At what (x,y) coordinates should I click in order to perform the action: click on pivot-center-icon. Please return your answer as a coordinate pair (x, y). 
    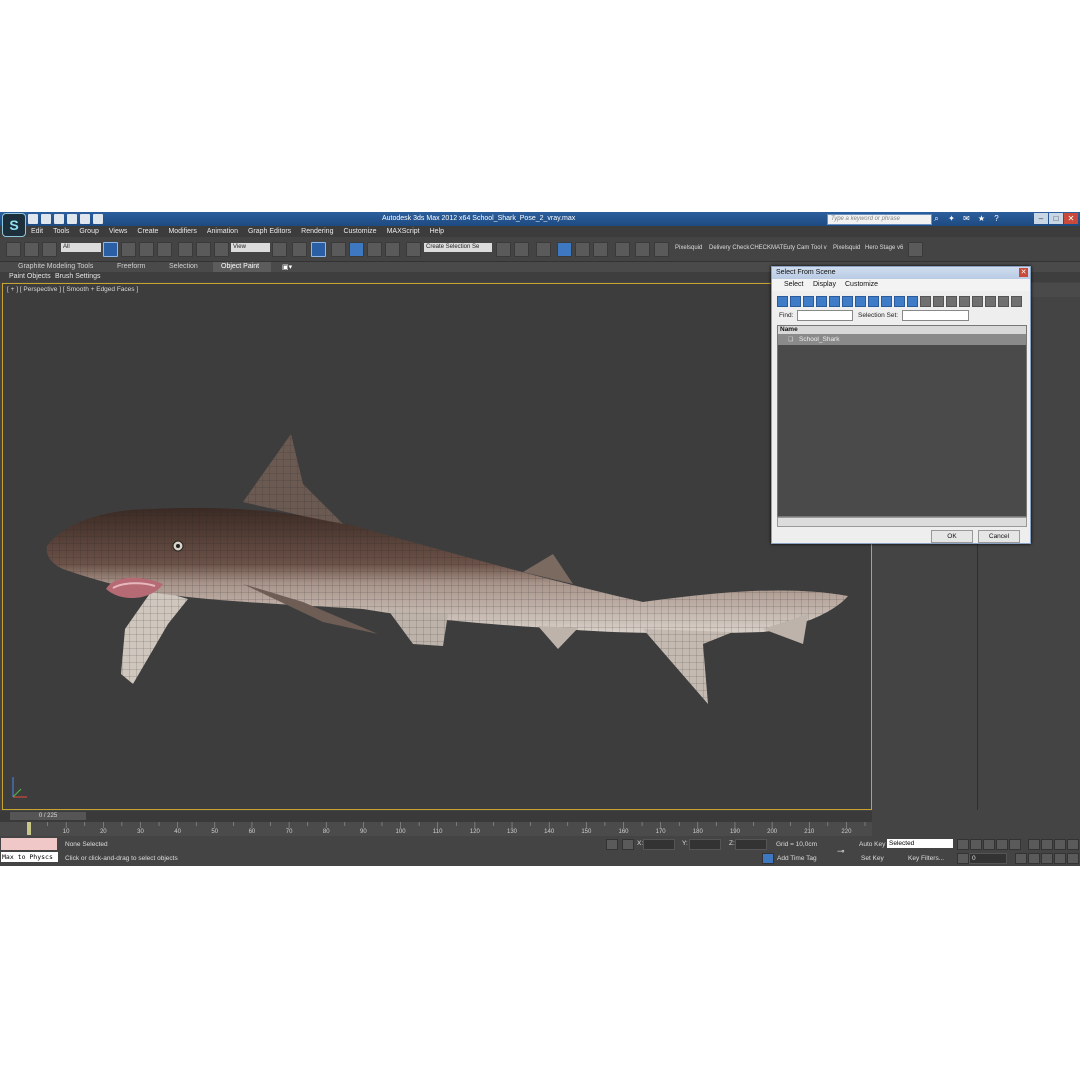
    Looking at the image, I should click on (279, 249).